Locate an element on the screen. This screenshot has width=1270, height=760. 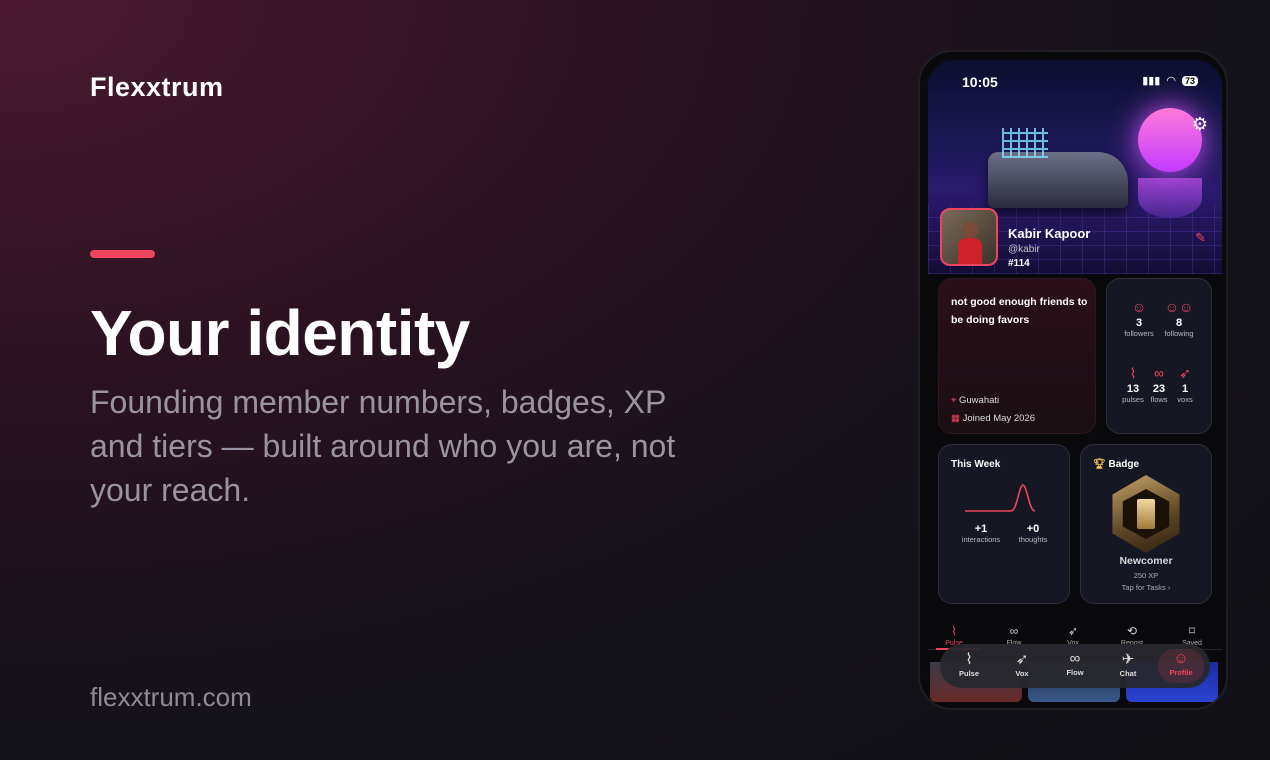
avatar is located at coordinates (969, 237).